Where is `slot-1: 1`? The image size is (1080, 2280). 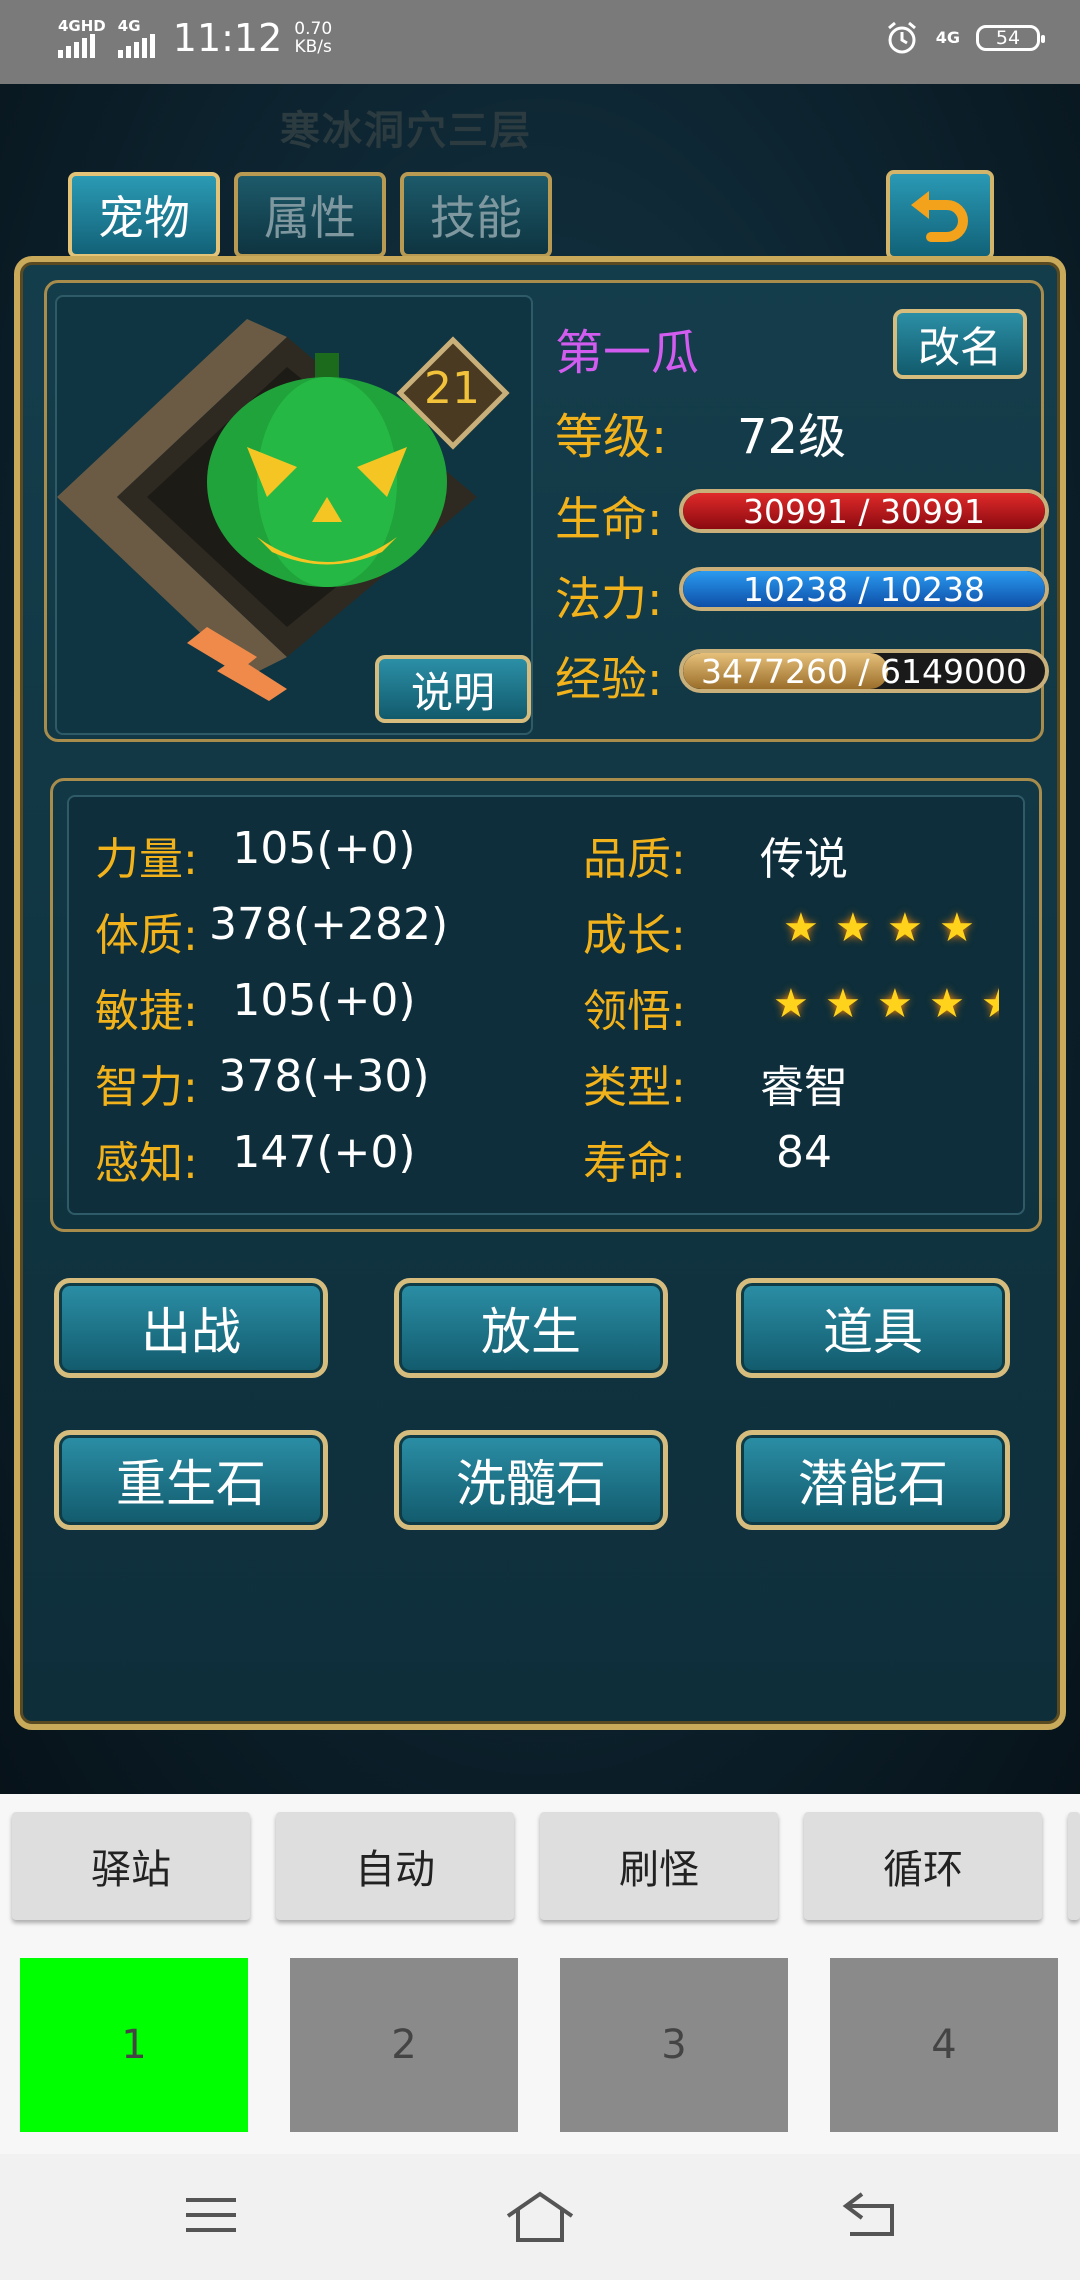 slot-1: 1 is located at coordinates (134, 2045).